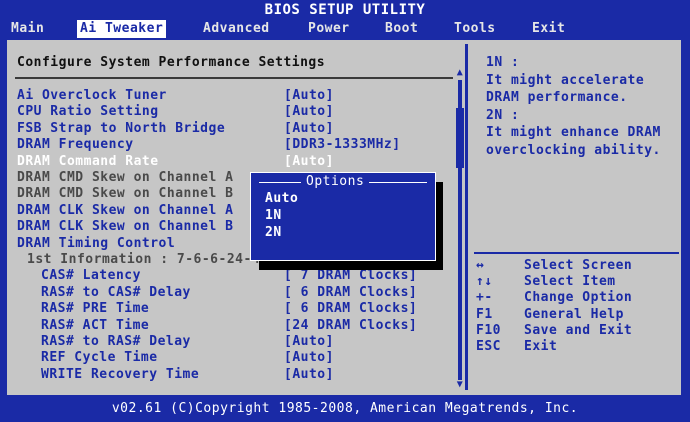 The width and height of the screenshot is (690, 422). Describe the element at coordinates (484, 314) in the screenshot. I see `key-name: F1` at that location.